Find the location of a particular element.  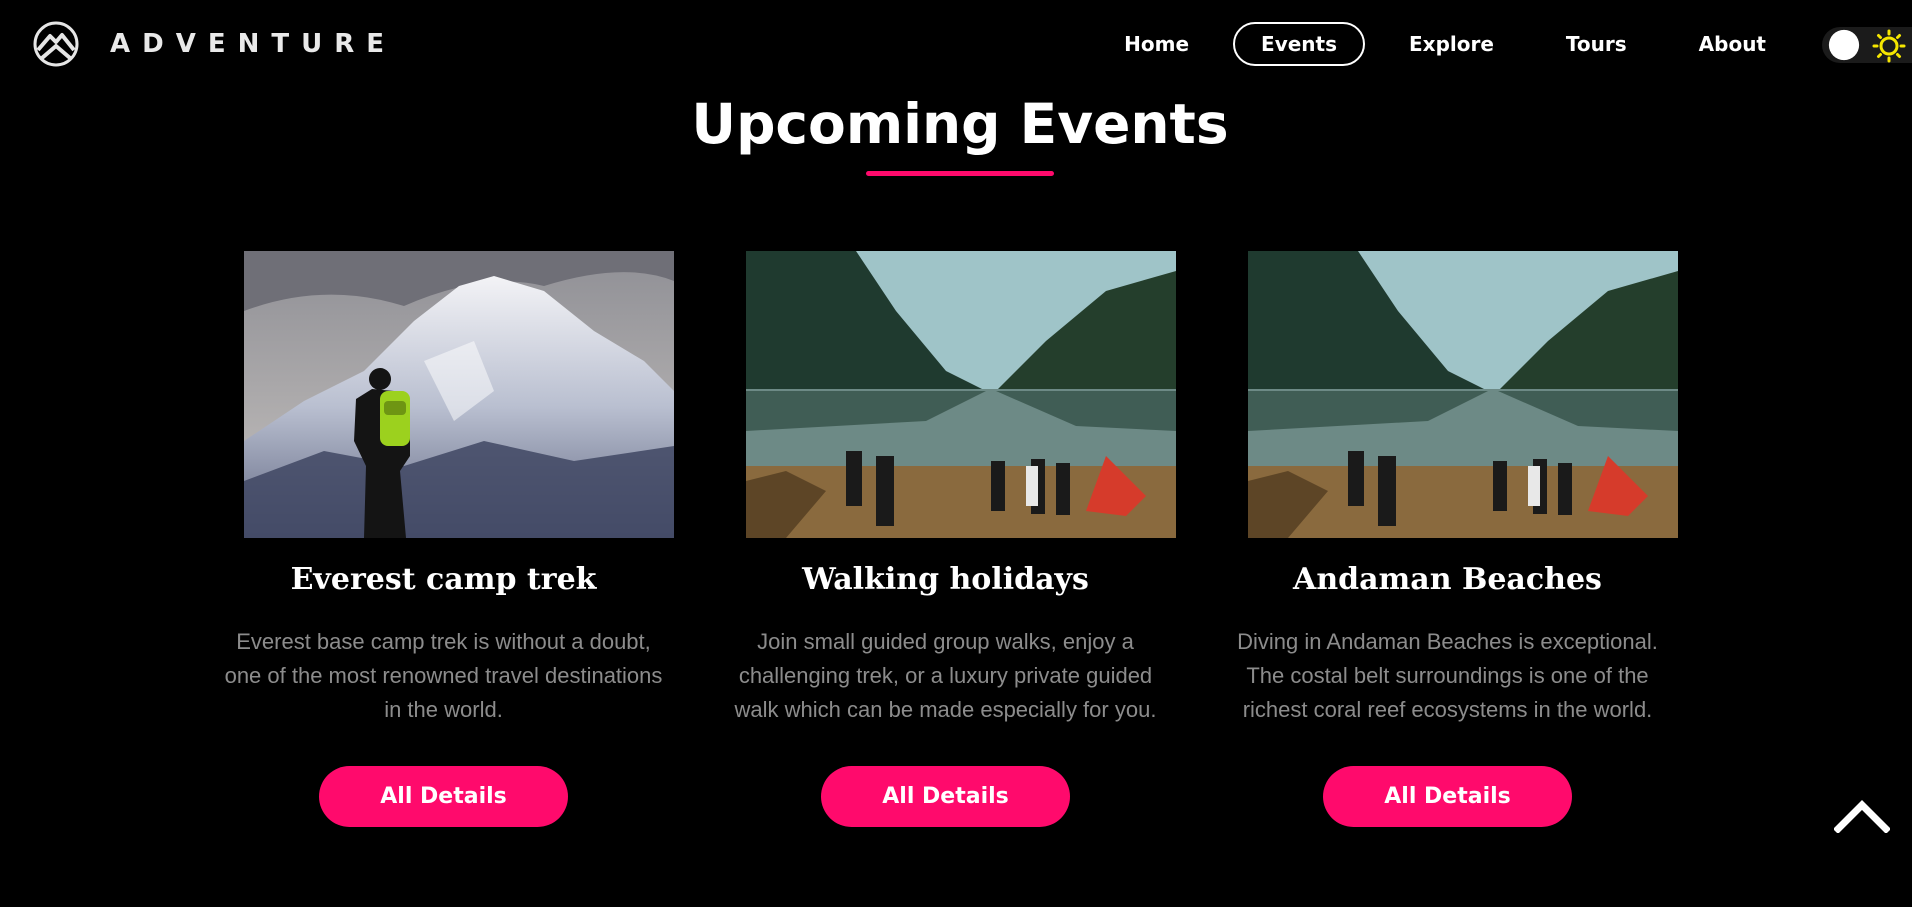

brand-logo: ADVENTURE is located at coordinates (214, 44).